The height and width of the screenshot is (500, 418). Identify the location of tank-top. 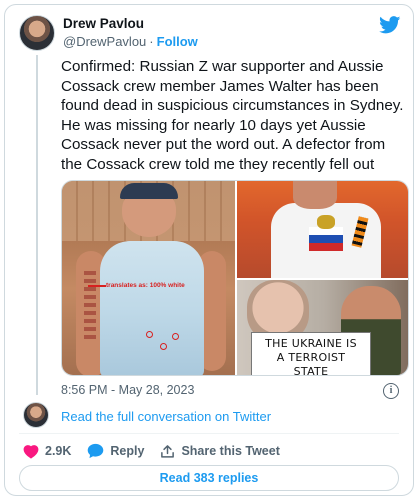
(152, 308).